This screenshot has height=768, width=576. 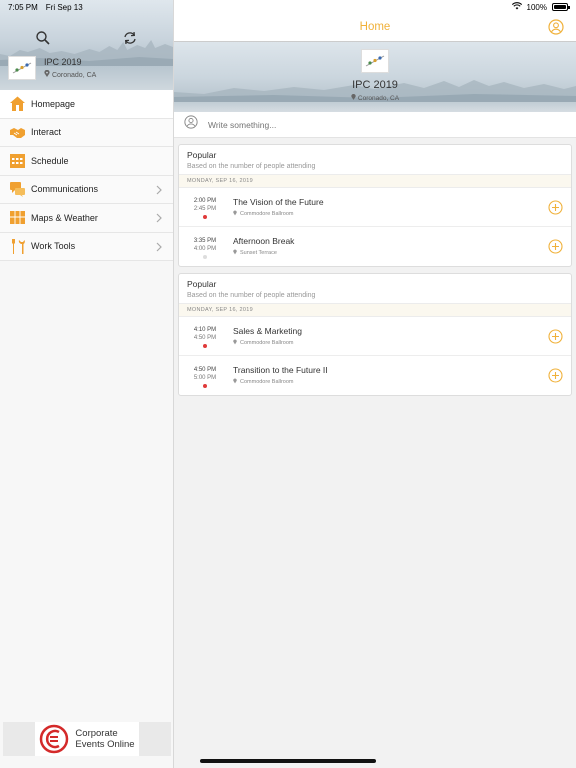 I want to click on session-title: Transition to the Future II, so click(x=280, y=370).